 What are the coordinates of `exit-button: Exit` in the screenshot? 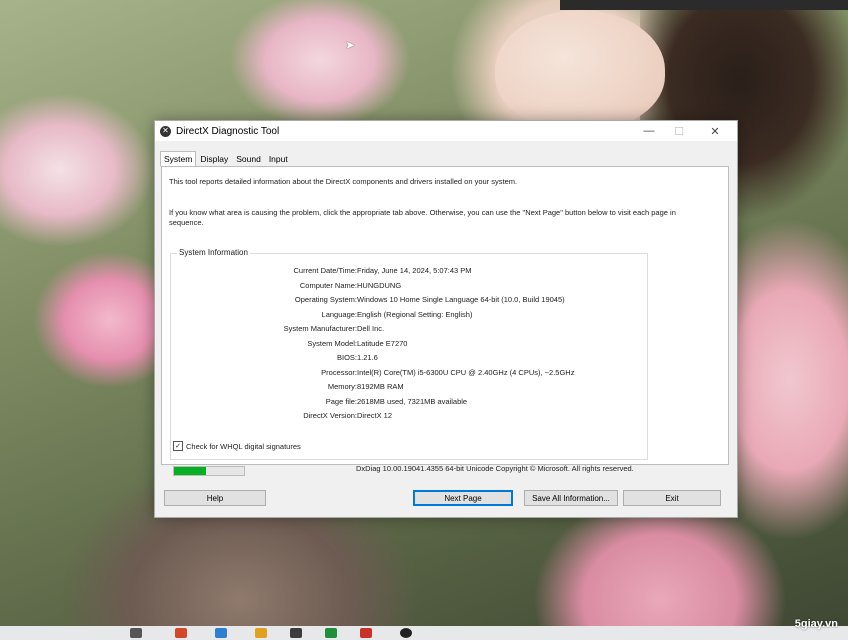 It's located at (672, 498).